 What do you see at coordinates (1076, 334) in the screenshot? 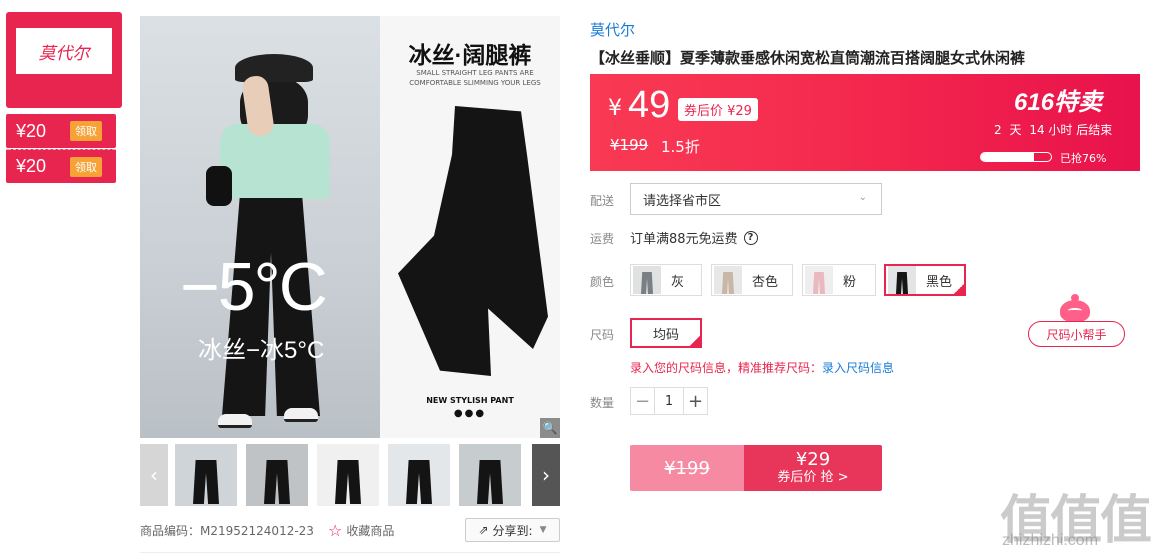
I see `size-helper-button: 尺码小帮手` at bounding box center [1076, 334].